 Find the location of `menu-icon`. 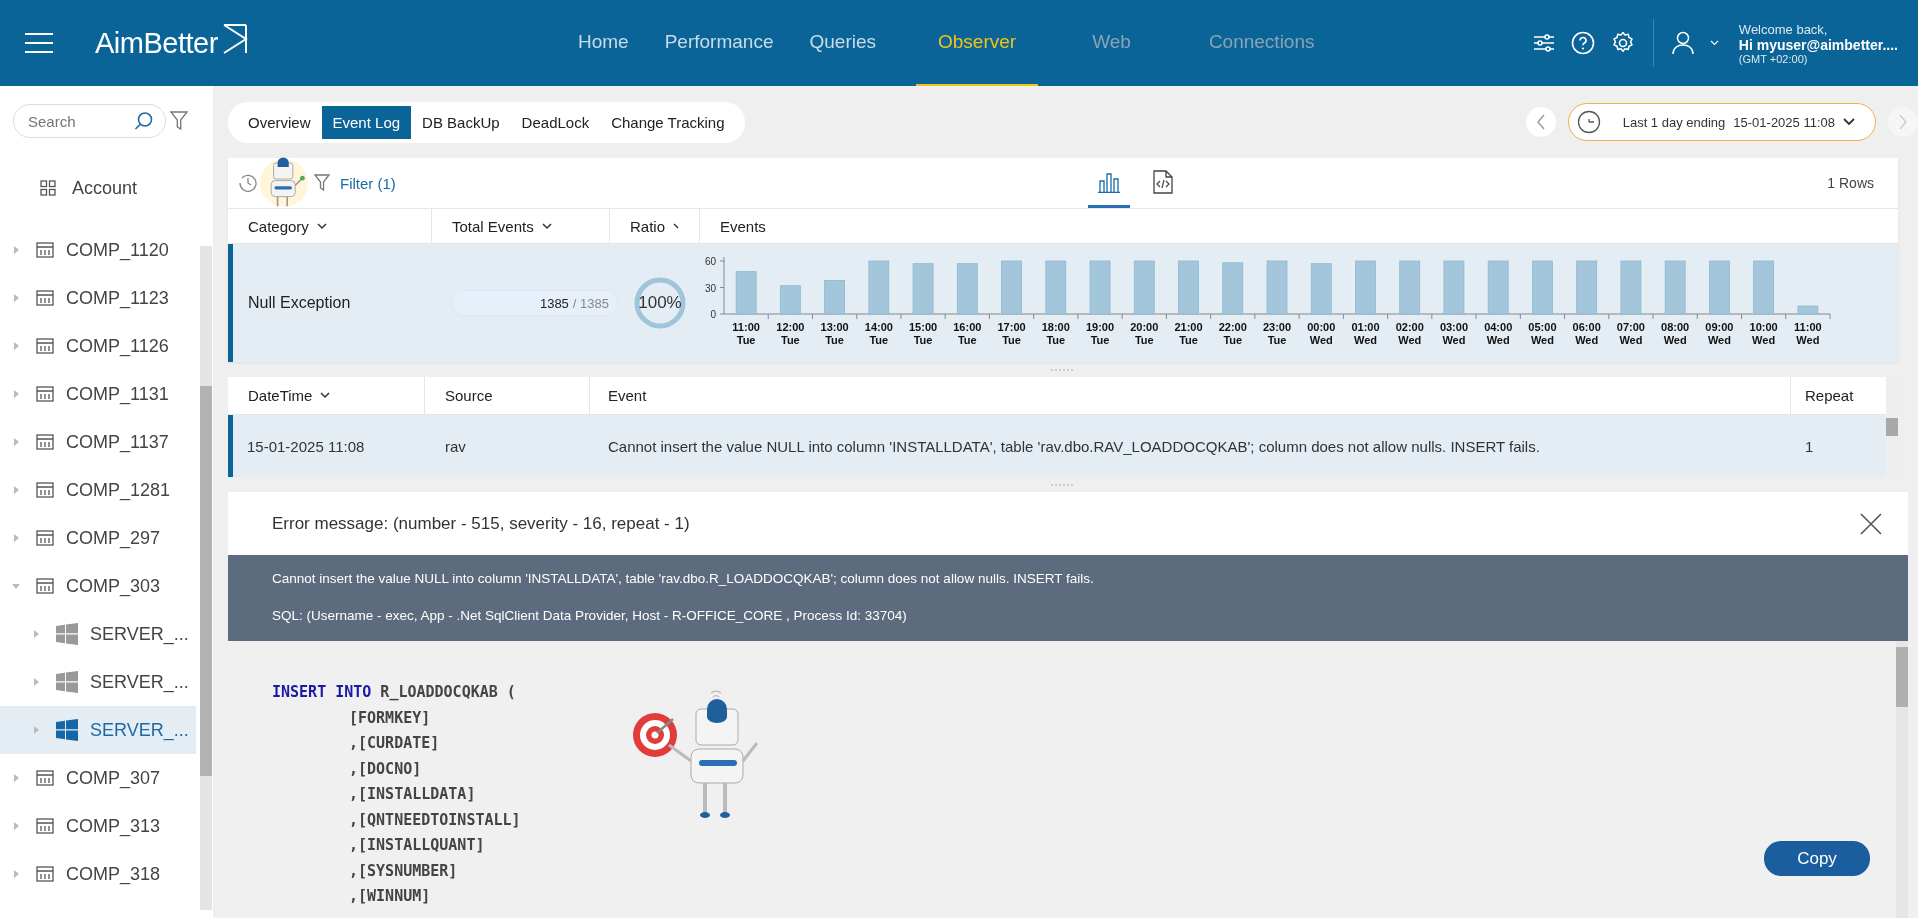

menu-icon is located at coordinates (39, 43).